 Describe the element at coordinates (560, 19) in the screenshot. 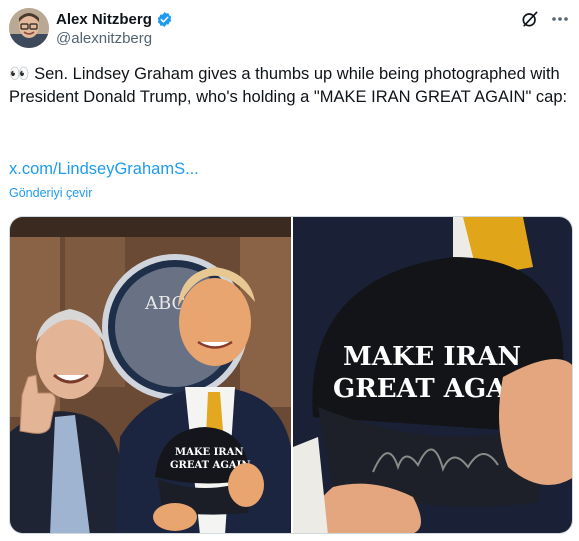

I see `more-icon` at that location.